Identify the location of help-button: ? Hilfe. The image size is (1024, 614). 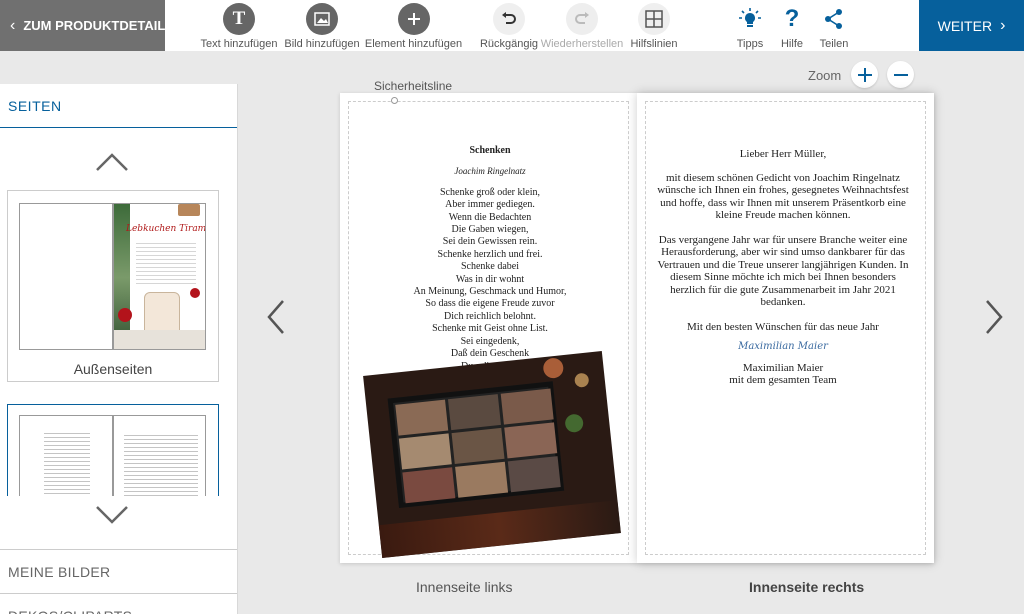
(792, 25).